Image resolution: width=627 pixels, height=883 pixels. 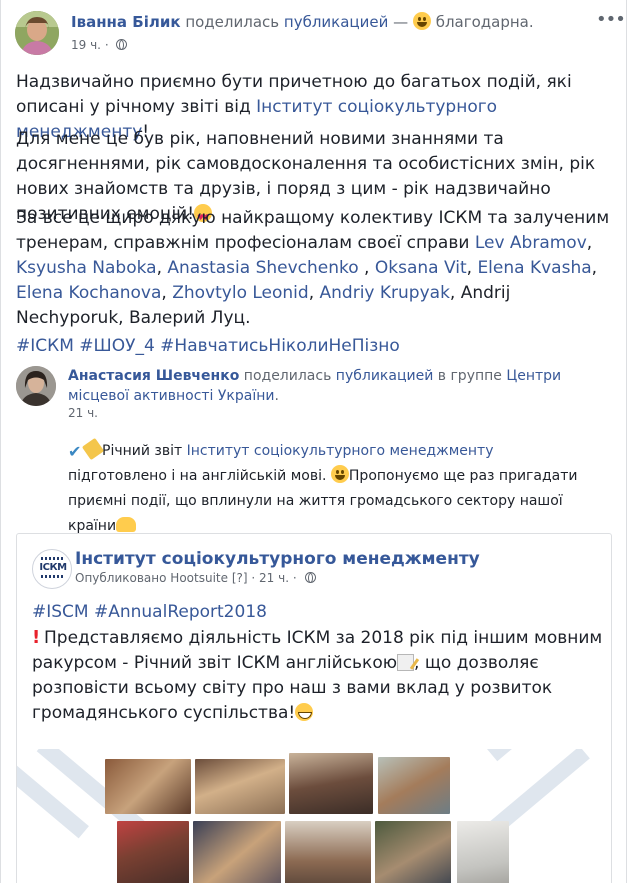 What do you see at coordinates (126, 22) in the screenshot?
I see `author-name: Іванна Білик` at bounding box center [126, 22].